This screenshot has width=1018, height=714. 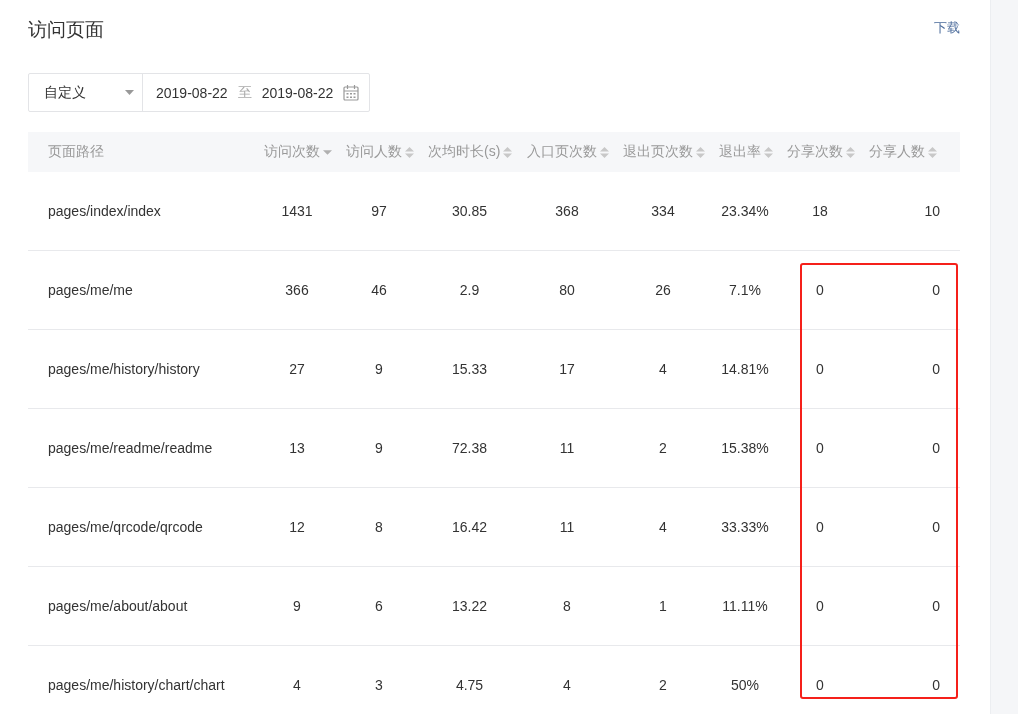 I want to click on table-cell: 1431, so click(x=297, y=211).